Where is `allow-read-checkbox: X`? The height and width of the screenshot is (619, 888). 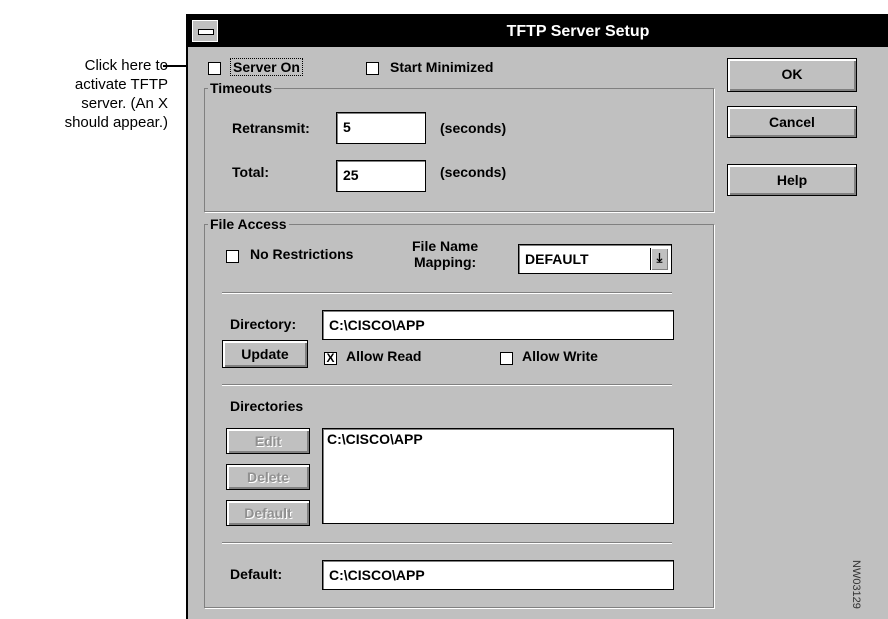 allow-read-checkbox: X is located at coordinates (330, 358).